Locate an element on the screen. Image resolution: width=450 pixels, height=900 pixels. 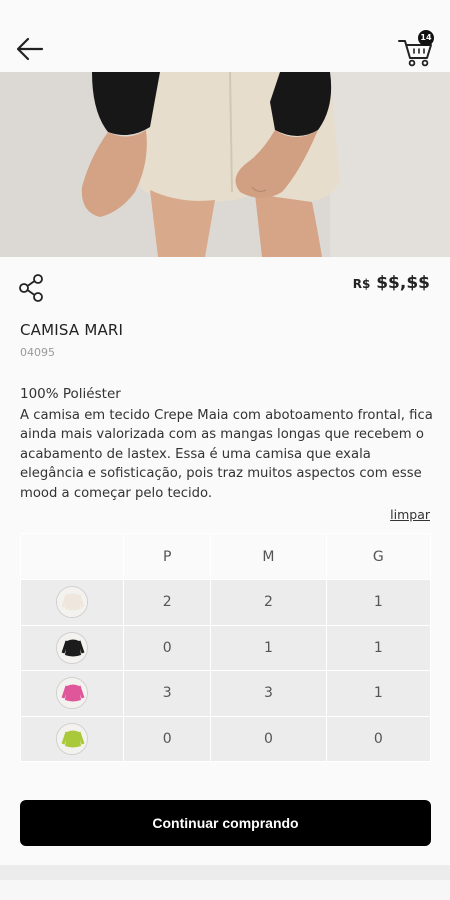
grid-row: 011 is located at coordinates (226, 647).